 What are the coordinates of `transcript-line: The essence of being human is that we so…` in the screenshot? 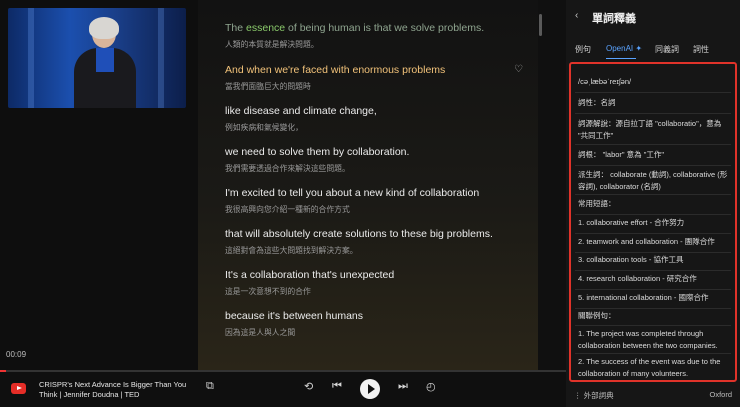 It's located at (375, 36).